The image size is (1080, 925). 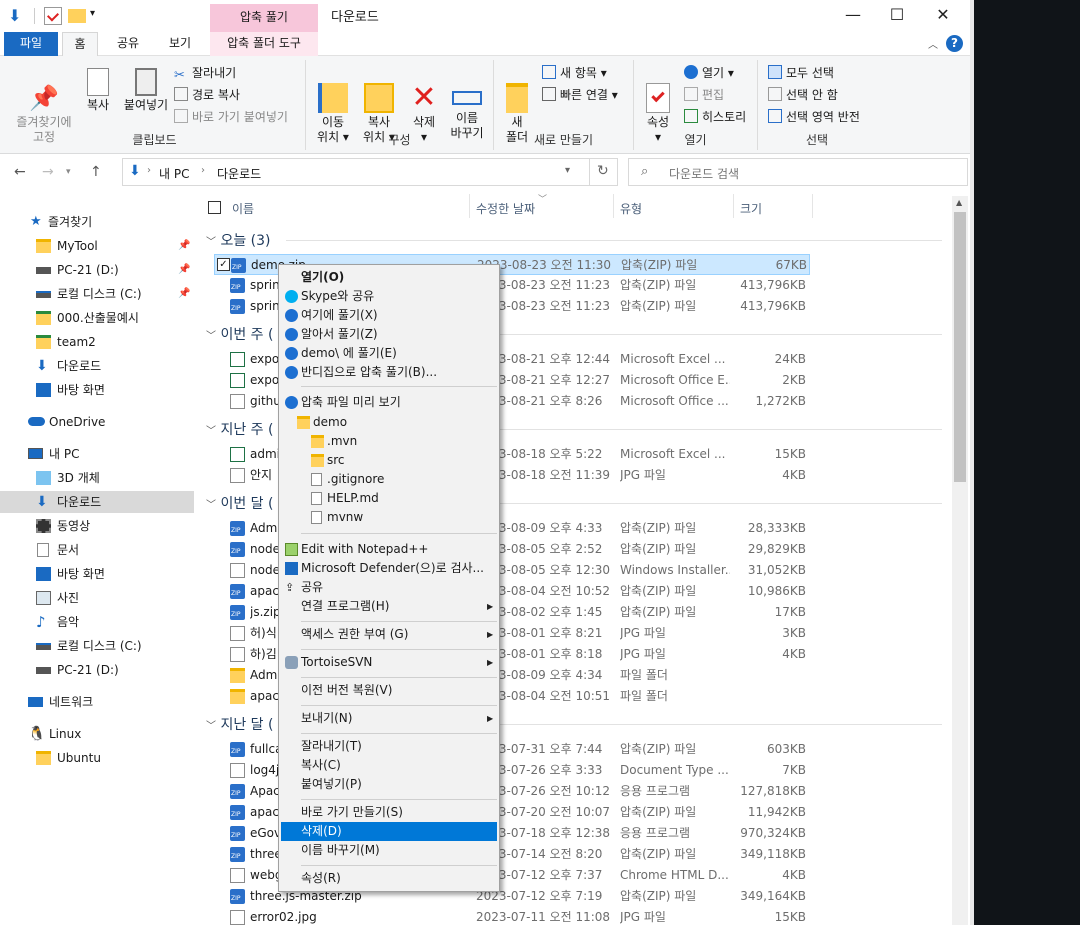 I want to click on paste-button: 붙여넣기, so click(x=146, y=88).